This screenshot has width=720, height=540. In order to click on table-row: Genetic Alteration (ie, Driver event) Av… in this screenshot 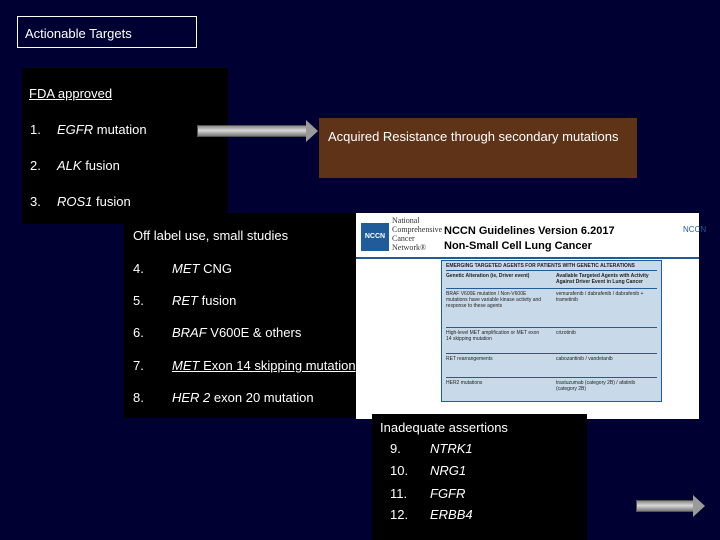, I will do `click(551, 277)`.